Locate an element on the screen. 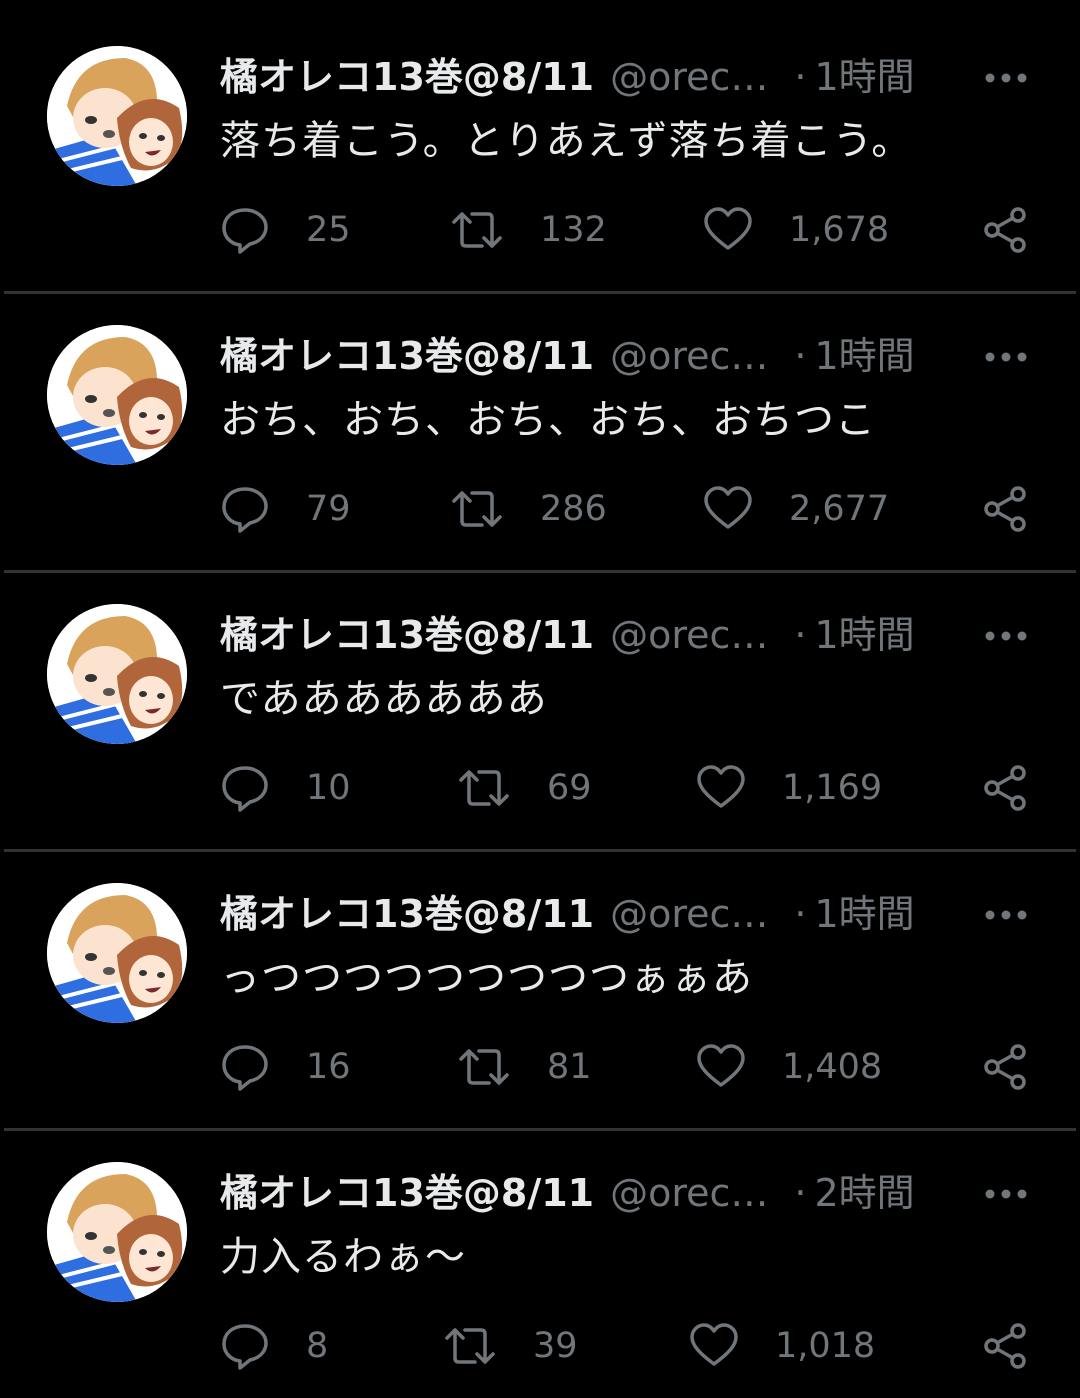 The width and height of the screenshot is (1080, 1398). retweet-button: 286 is located at coordinates (528, 509).